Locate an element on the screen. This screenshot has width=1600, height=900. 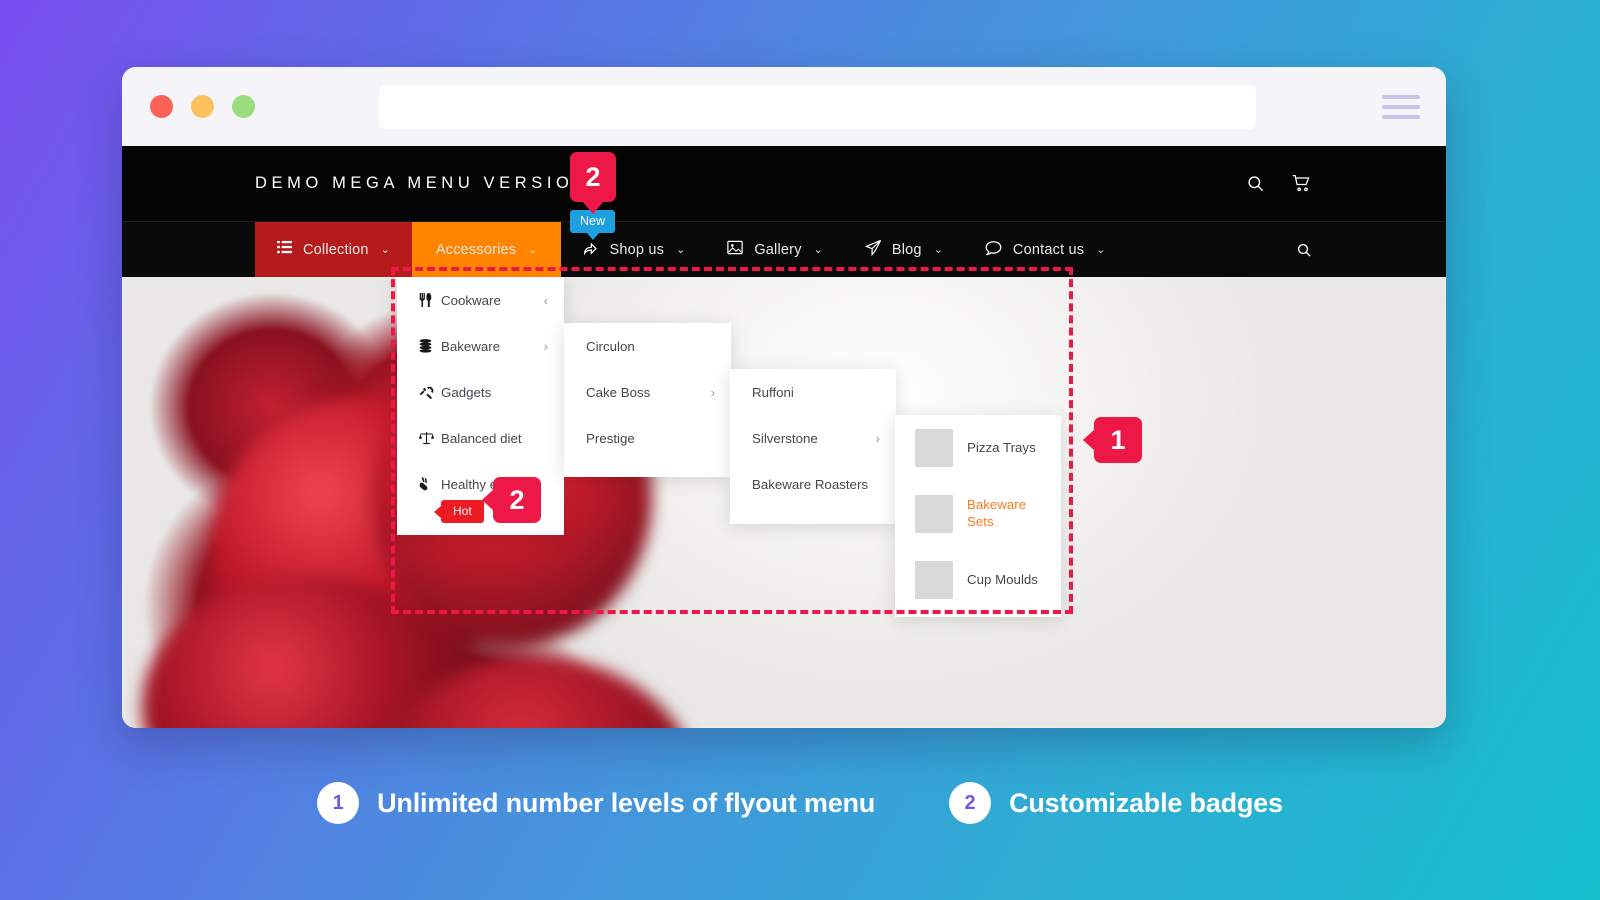
pizza-tray-thumb is located at coordinates (934, 448).